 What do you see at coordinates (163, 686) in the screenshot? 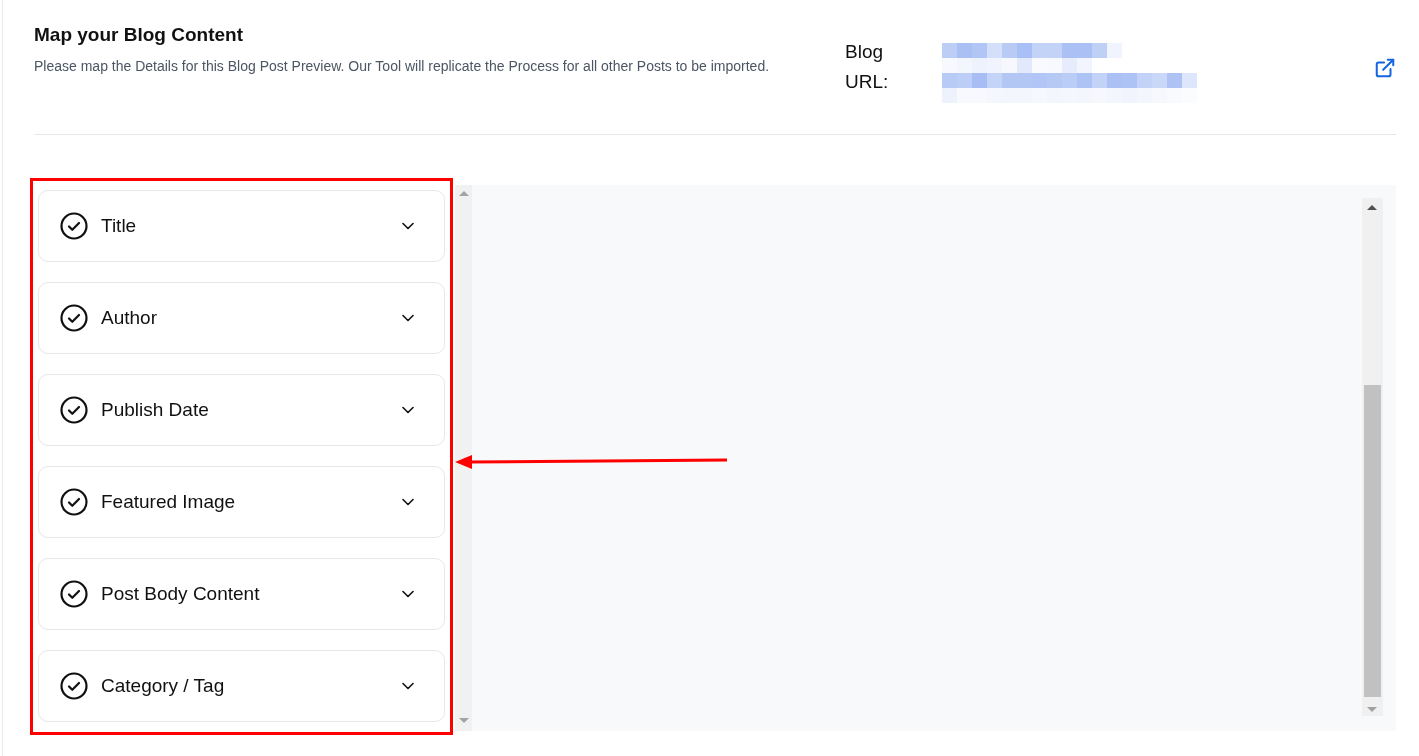
I see `field-label: Category / Tag` at bounding box center [163, 686].